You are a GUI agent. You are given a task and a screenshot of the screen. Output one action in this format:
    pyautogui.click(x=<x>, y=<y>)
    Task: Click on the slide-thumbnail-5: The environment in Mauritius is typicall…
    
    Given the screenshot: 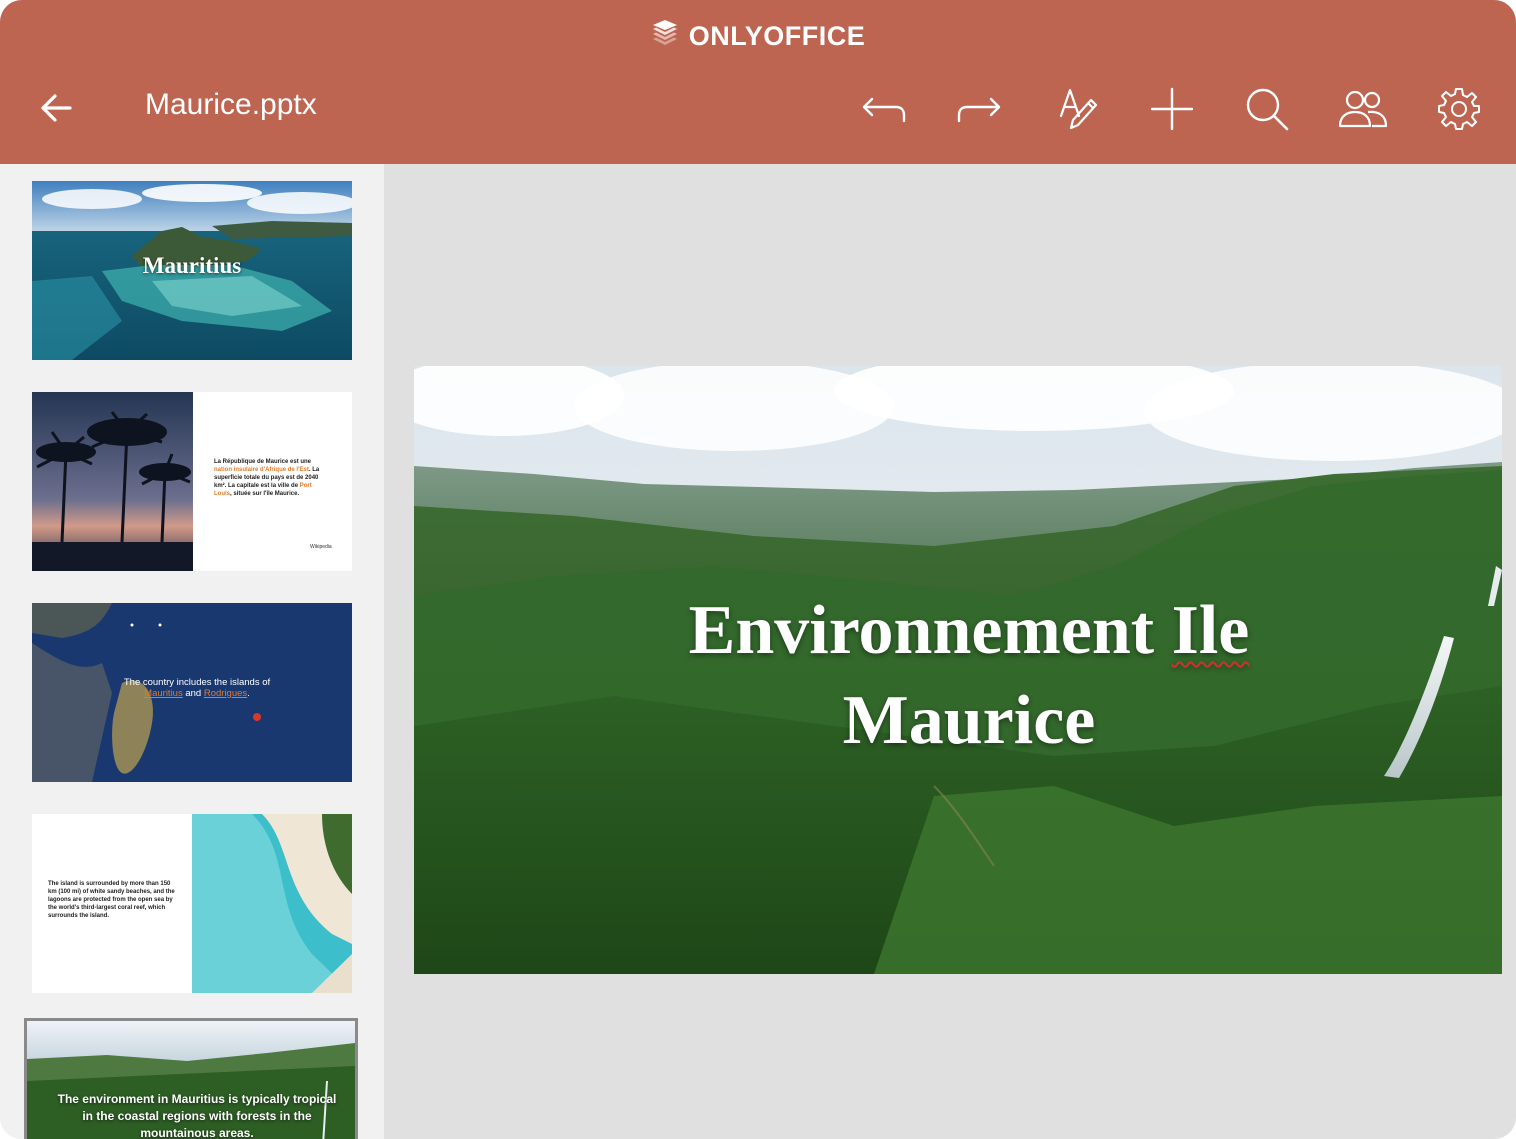 What is the action you would take?
    pyautogui.click(x=191, y=1078)
    